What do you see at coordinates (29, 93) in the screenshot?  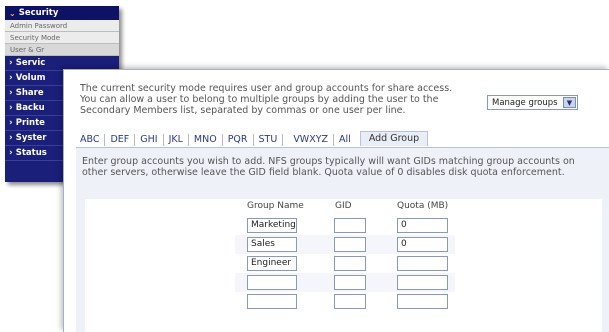 I see `sidebar-item-label: Share` at bounding box center [29, 93].